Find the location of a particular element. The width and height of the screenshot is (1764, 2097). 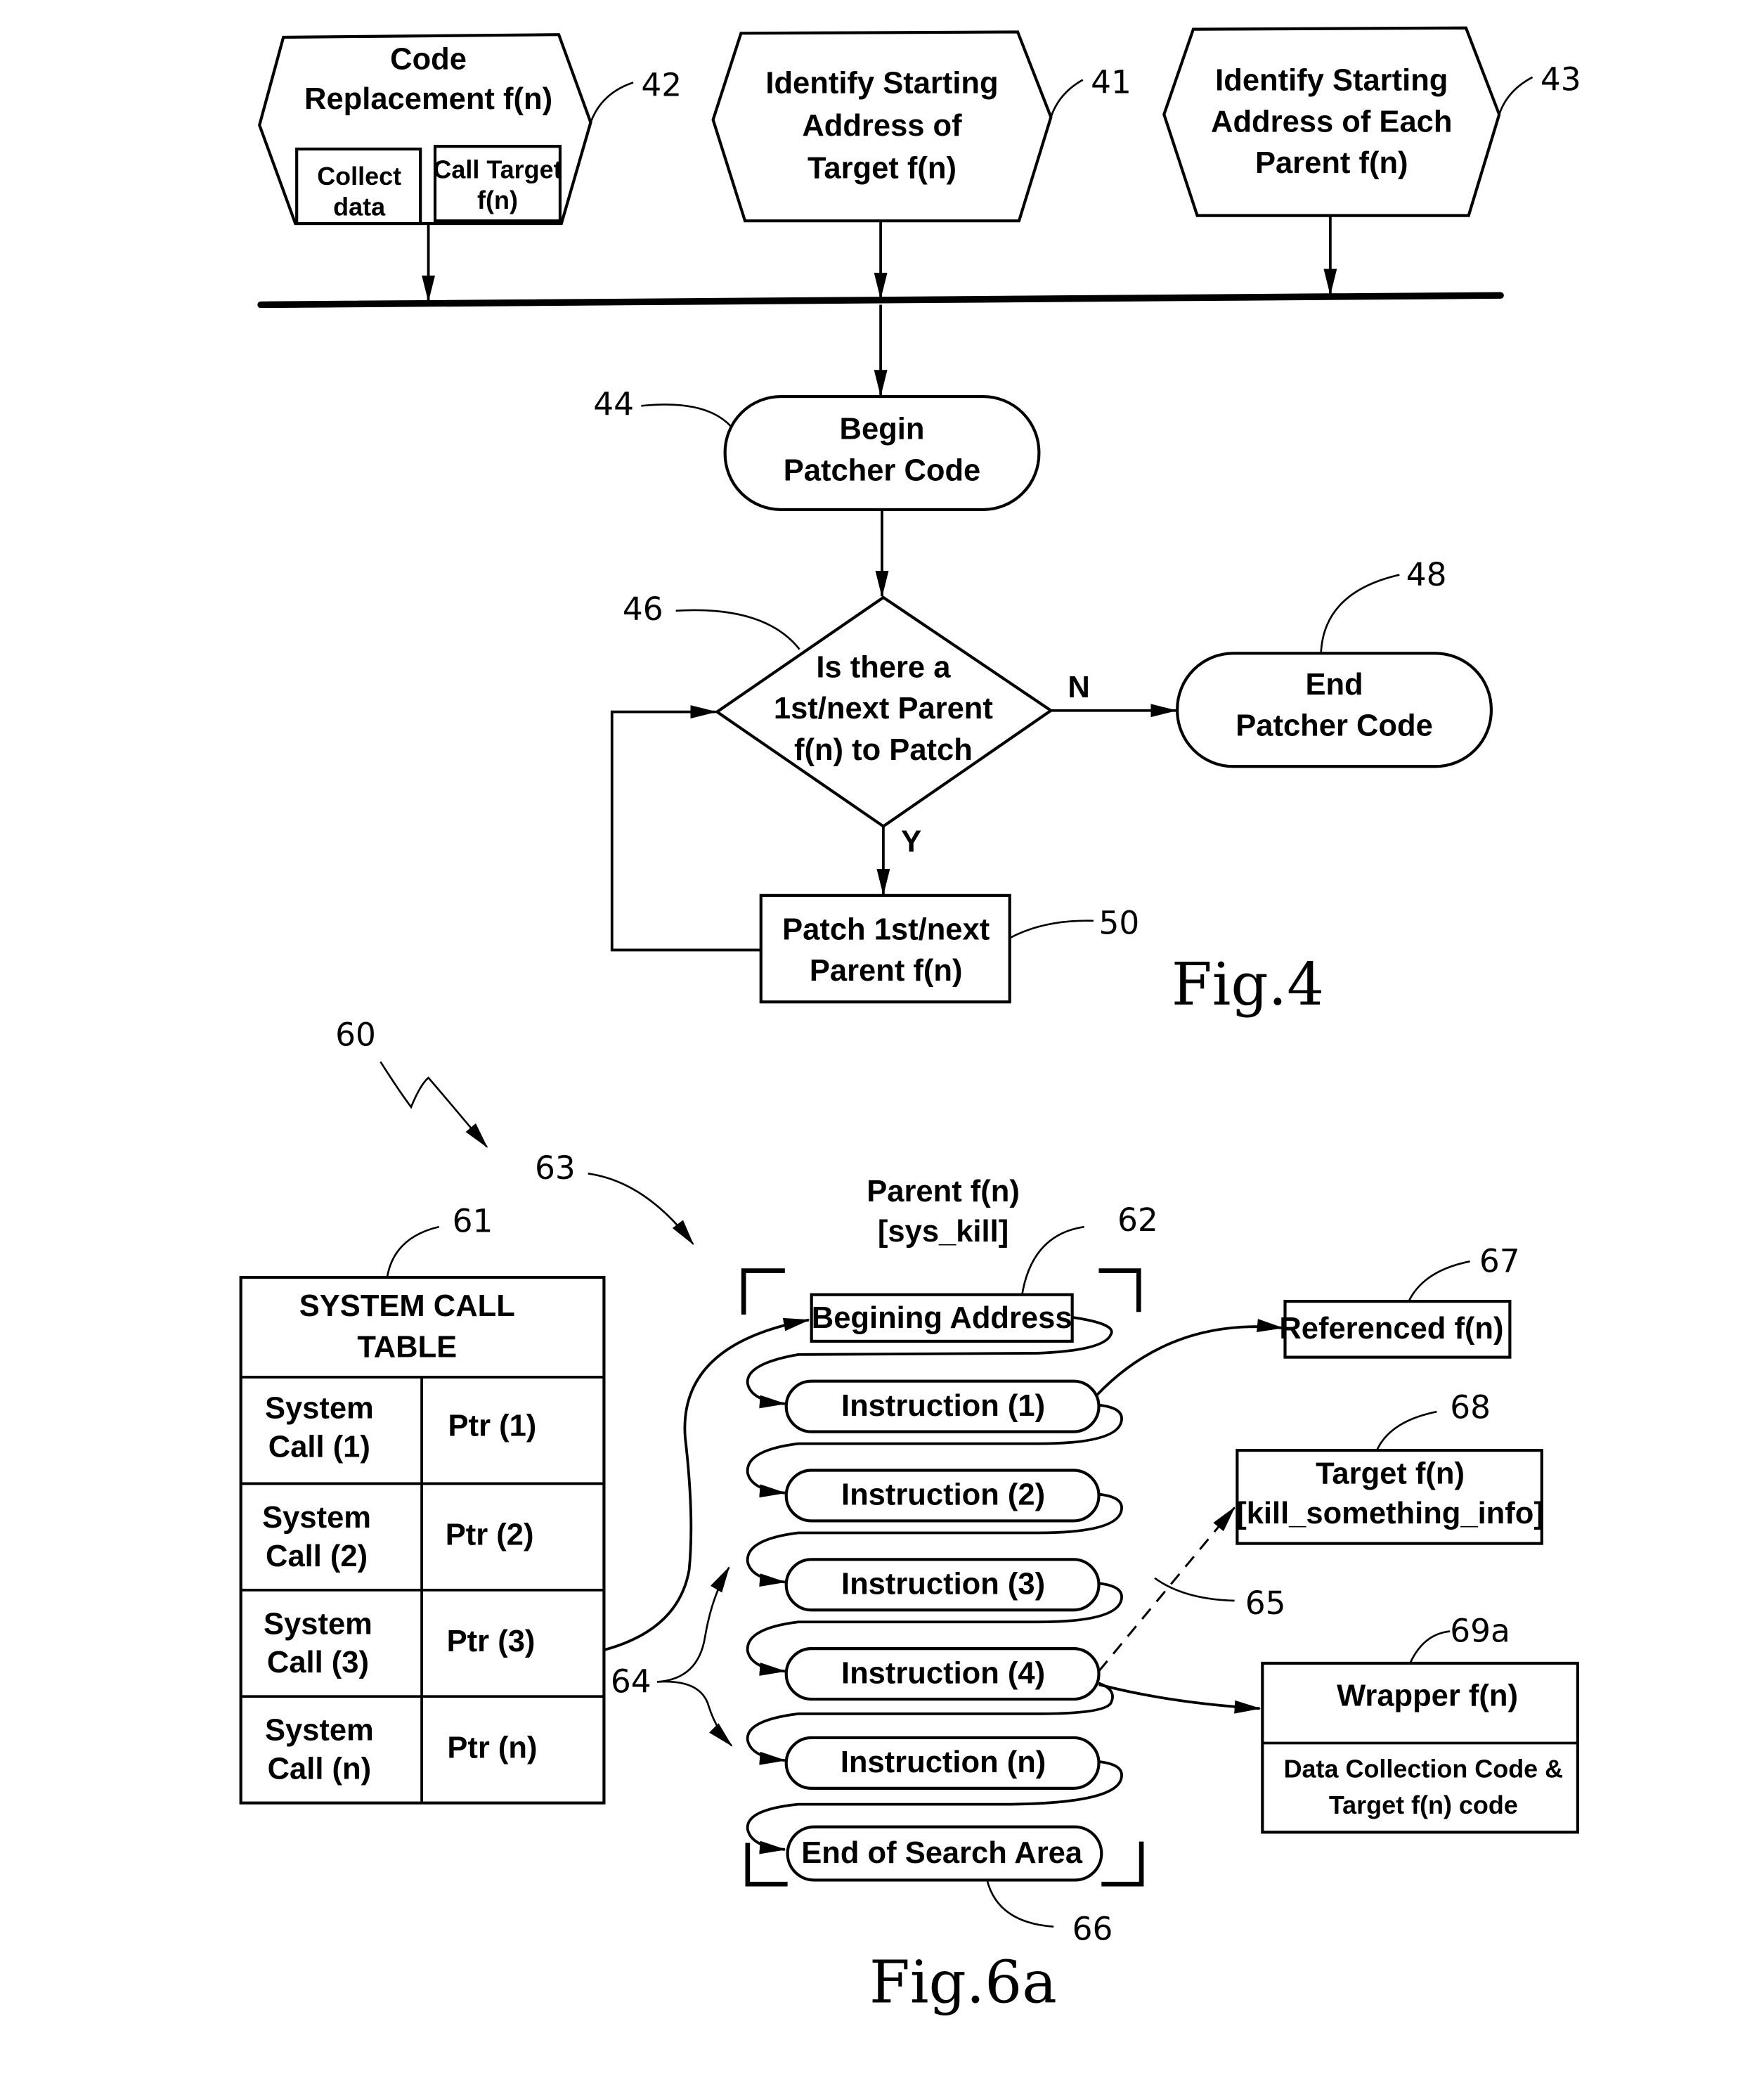

end-line2: Patcher Code is located at coordinates (1334, 726).